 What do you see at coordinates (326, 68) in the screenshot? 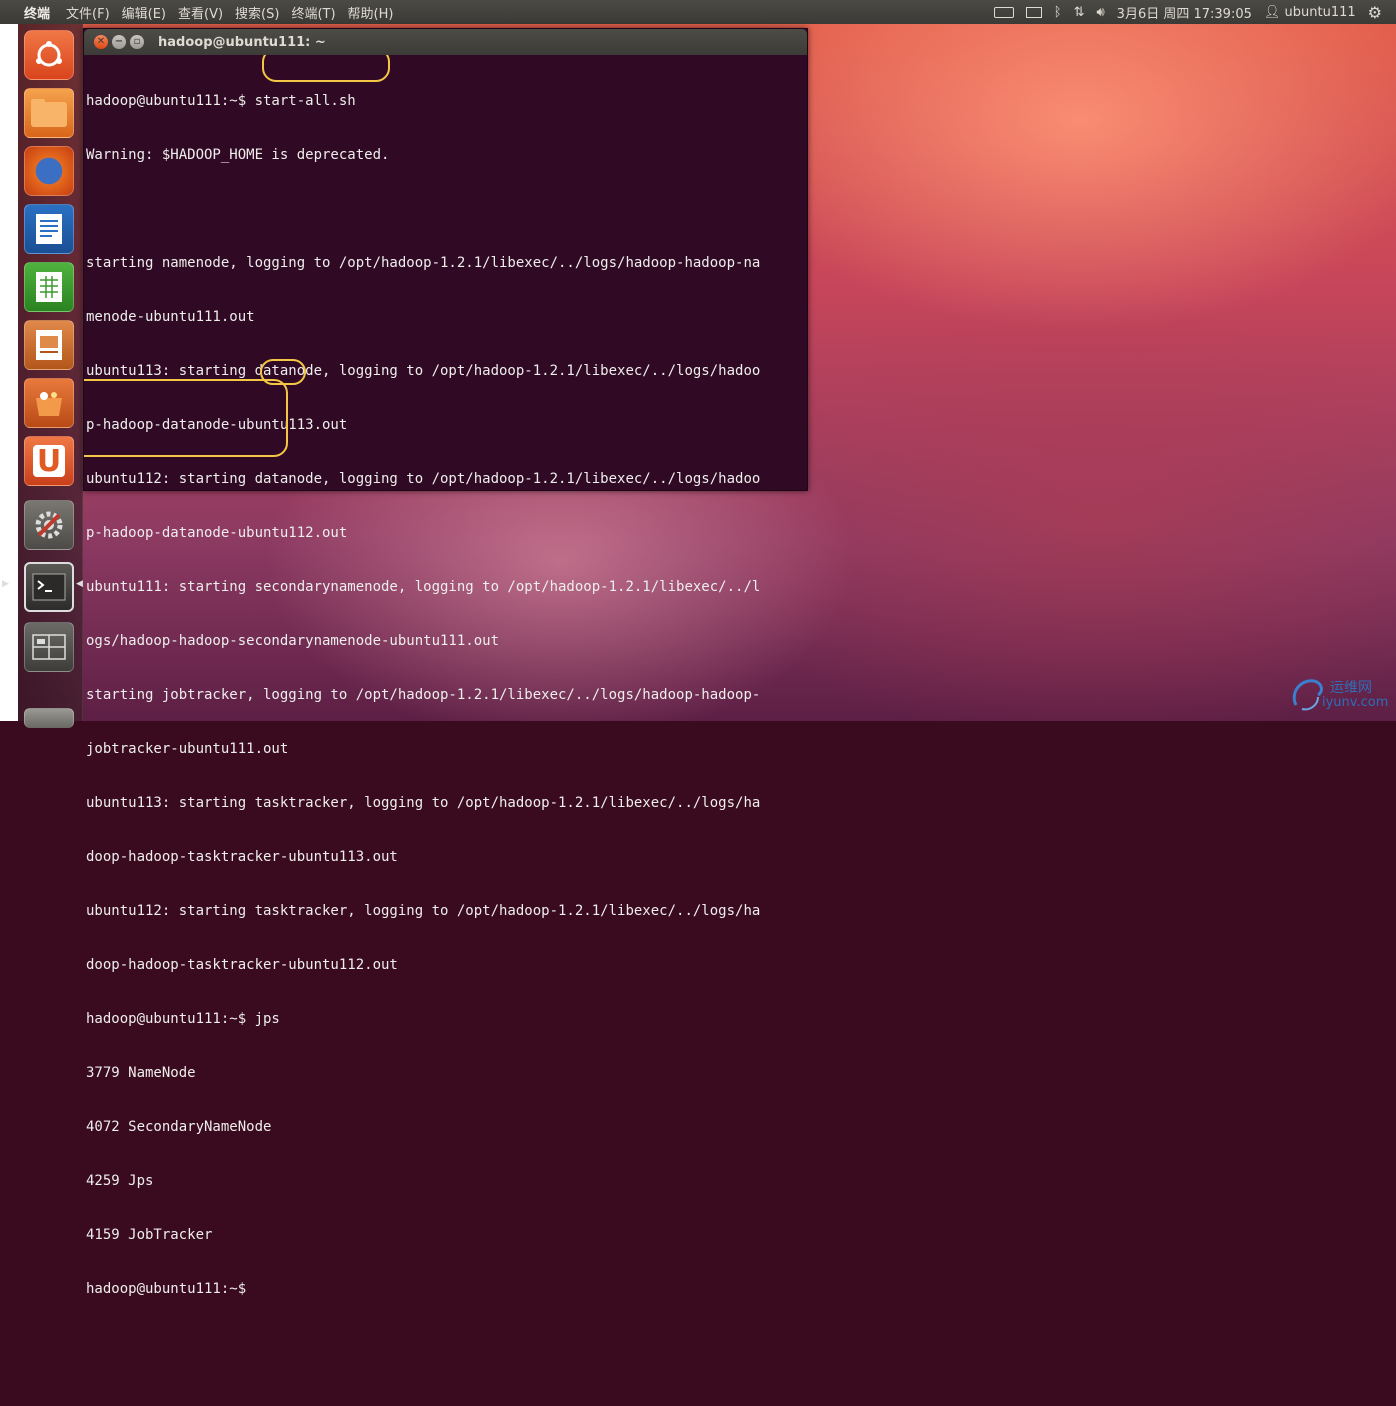
I see `highlight-start-all` at bounding box center [326, 68].